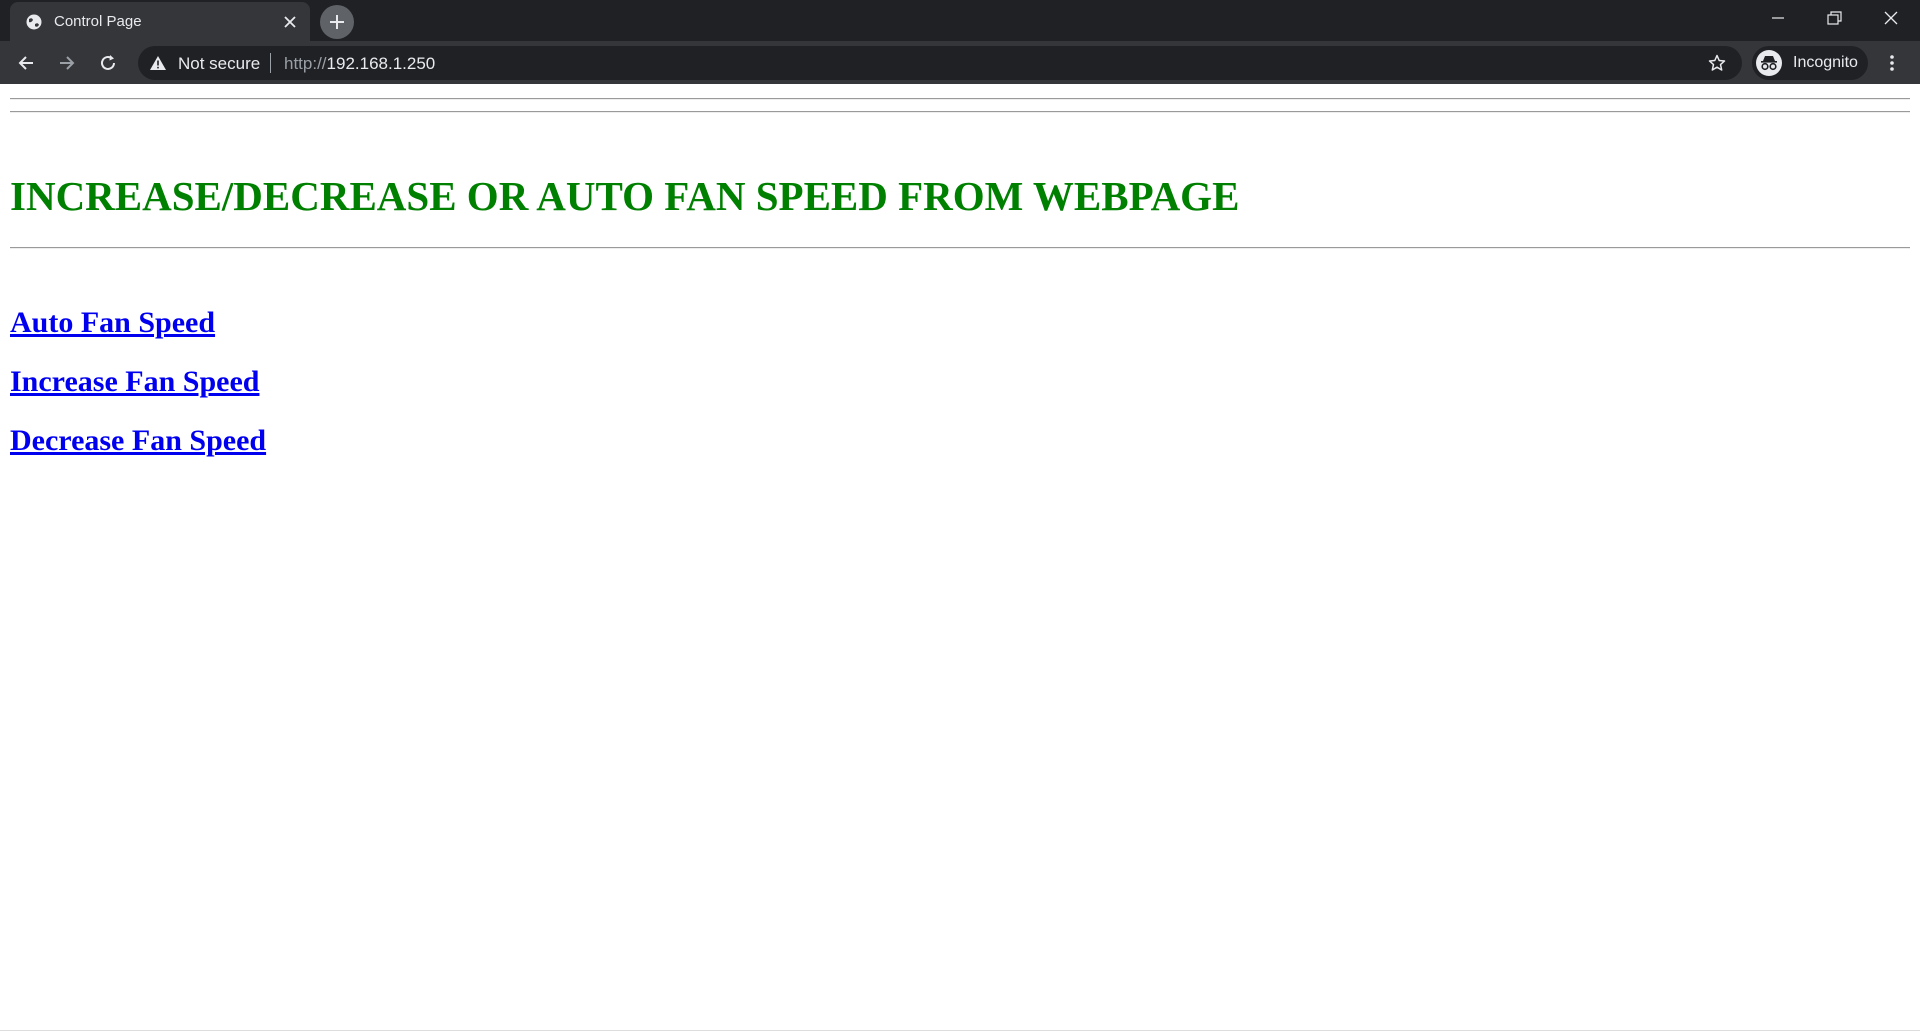 This screenshot has width=1920, height=1031. I want to click on security-label: Not secure, so click(219, 64).